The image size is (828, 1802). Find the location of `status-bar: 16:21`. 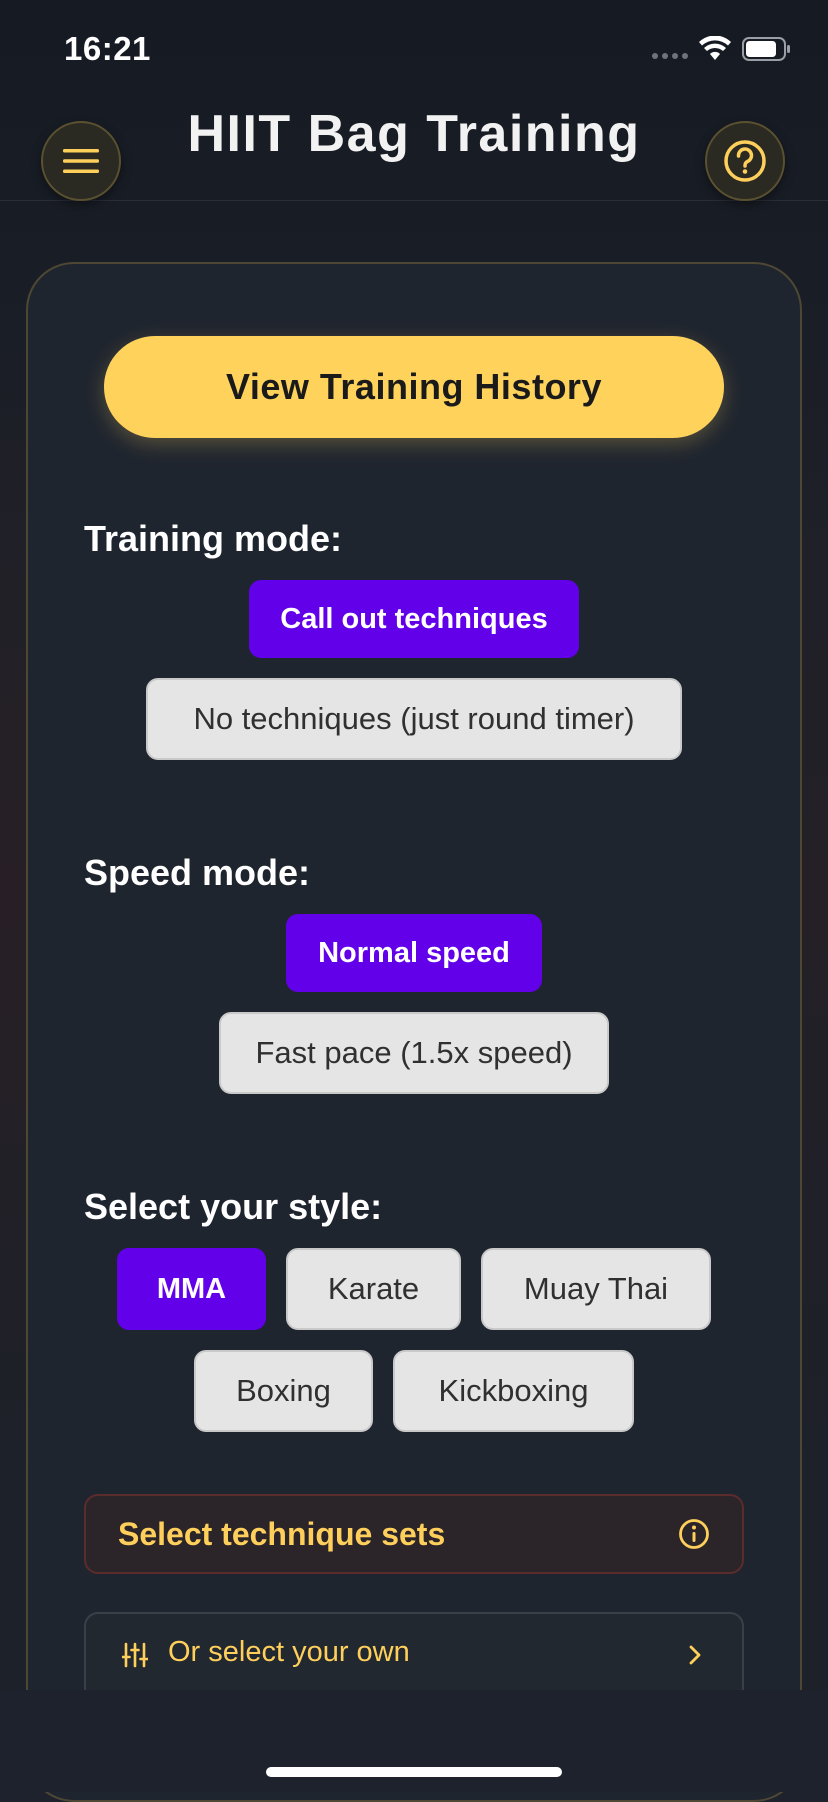

status-bar: 16:21 is located at coordinates (414, 50).